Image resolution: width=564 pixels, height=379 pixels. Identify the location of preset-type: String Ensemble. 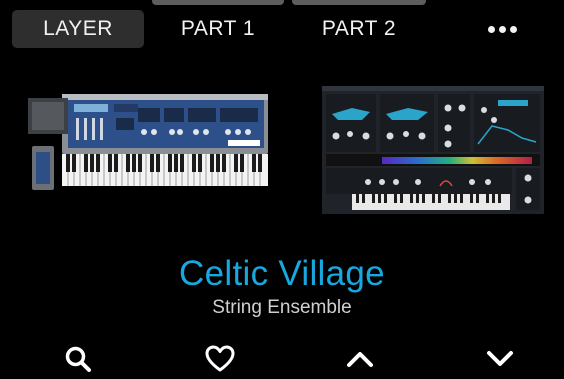
(282, 307).